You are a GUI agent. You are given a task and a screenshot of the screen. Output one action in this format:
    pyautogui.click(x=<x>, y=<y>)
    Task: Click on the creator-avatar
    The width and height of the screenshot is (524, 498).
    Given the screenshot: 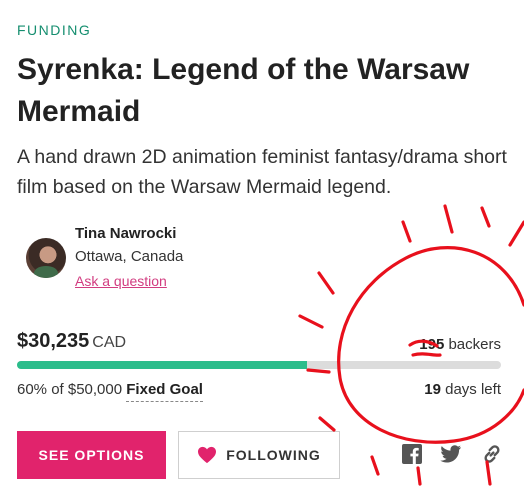 What is the action you would take?
    pyautogui.click(x=46, y=258)
    